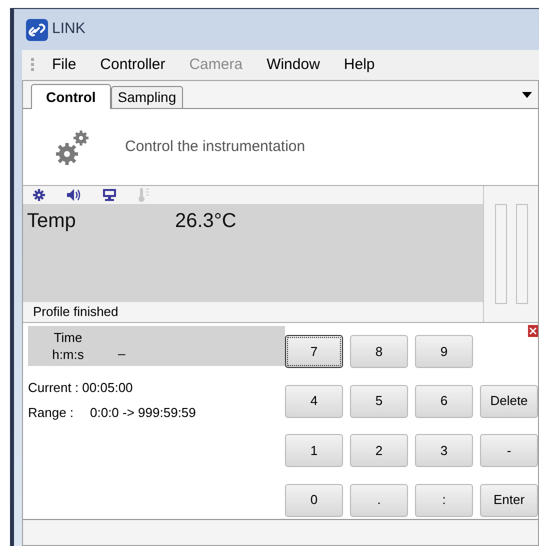 Image resolution: width=539 pixels, height=546 pixels. I want to click on header-text: Control the instrumentation, so click(215, 146).